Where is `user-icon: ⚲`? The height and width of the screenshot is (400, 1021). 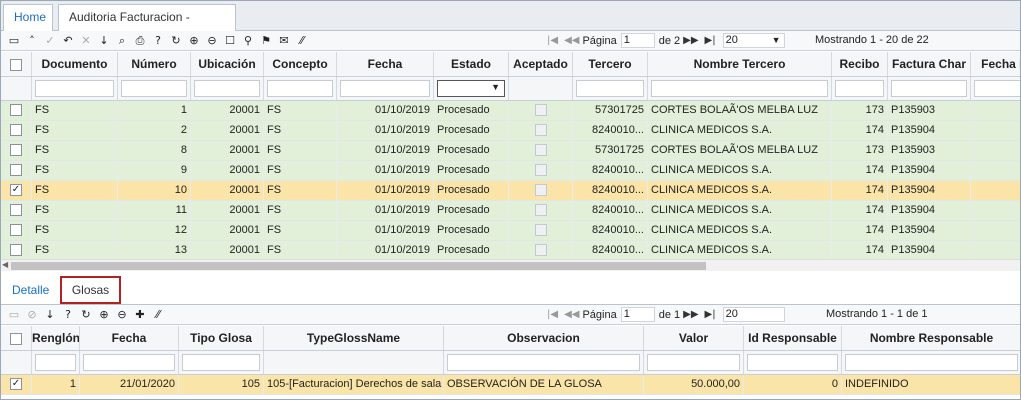 user-icon: ⚲ is located at coordinates (248, 41).